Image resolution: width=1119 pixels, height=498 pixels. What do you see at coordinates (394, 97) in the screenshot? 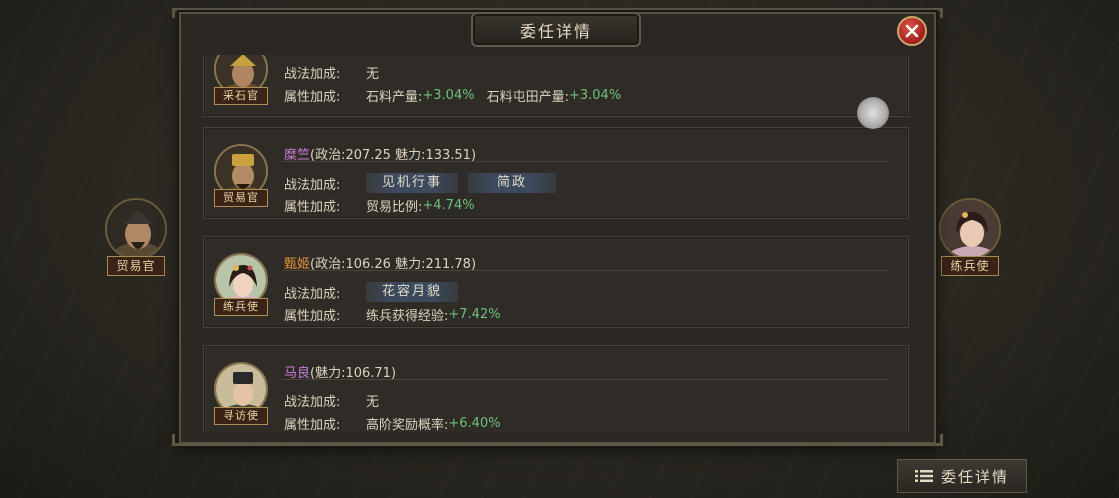
I see `attr-bonus-text: 石料产量:` at bounding box center [394, 97].